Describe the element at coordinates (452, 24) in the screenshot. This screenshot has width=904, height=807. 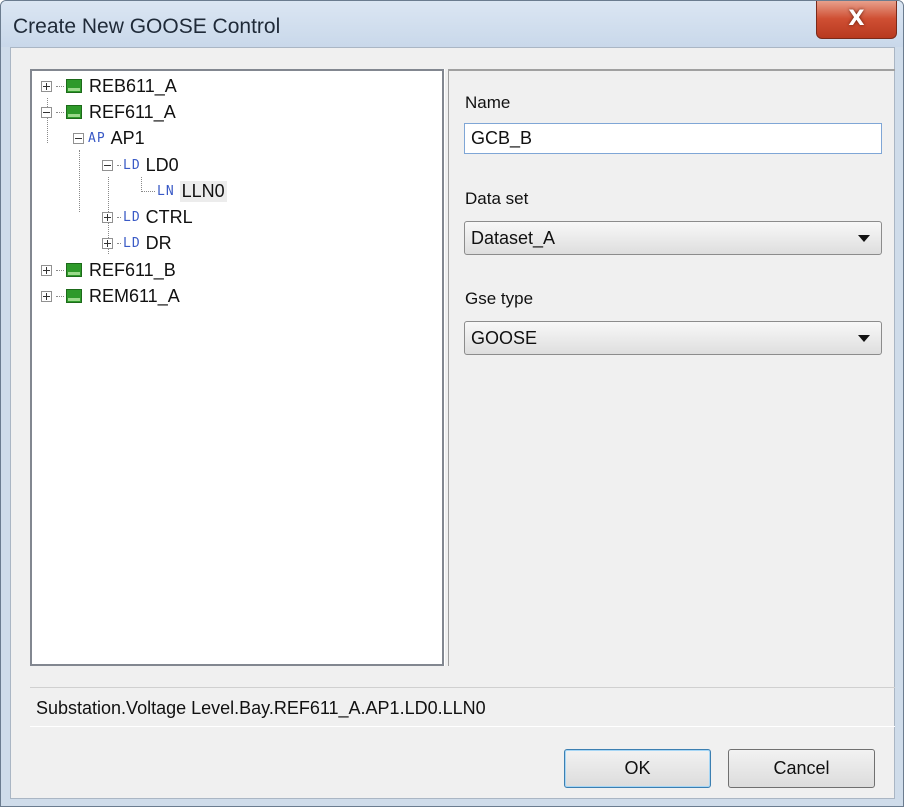
I see `title-bar: Create New GOOSE Control X` at that location.